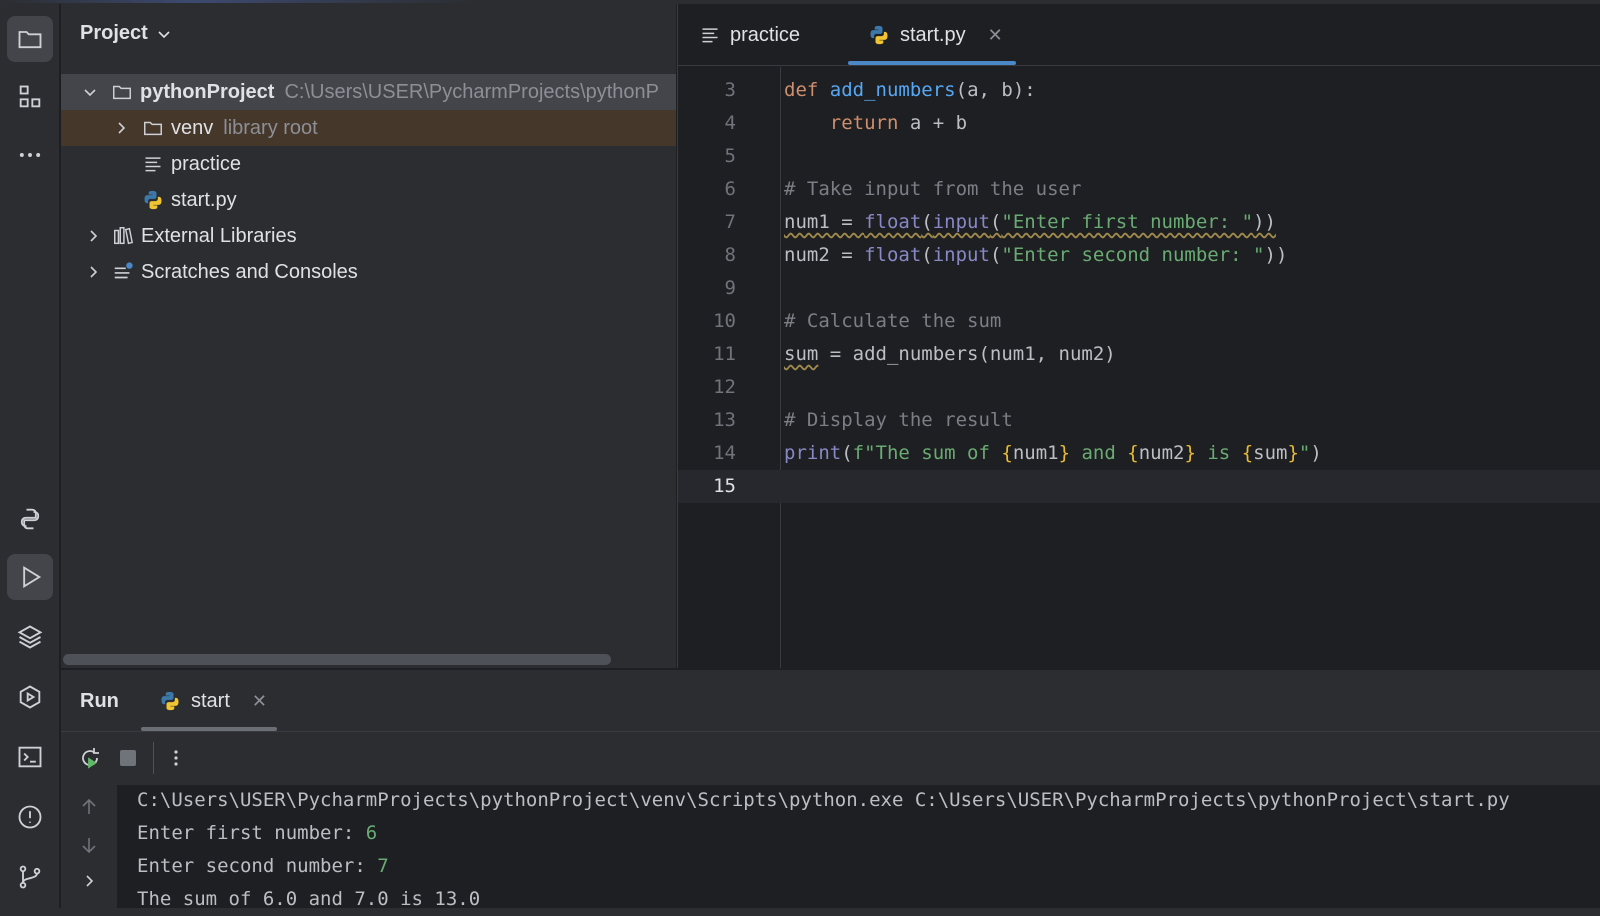 The width and height of the screenshot is (1600, 916). Describe the element at coordinates (1139, 288) in the screenshot. I see `code-line: 9` at that location.